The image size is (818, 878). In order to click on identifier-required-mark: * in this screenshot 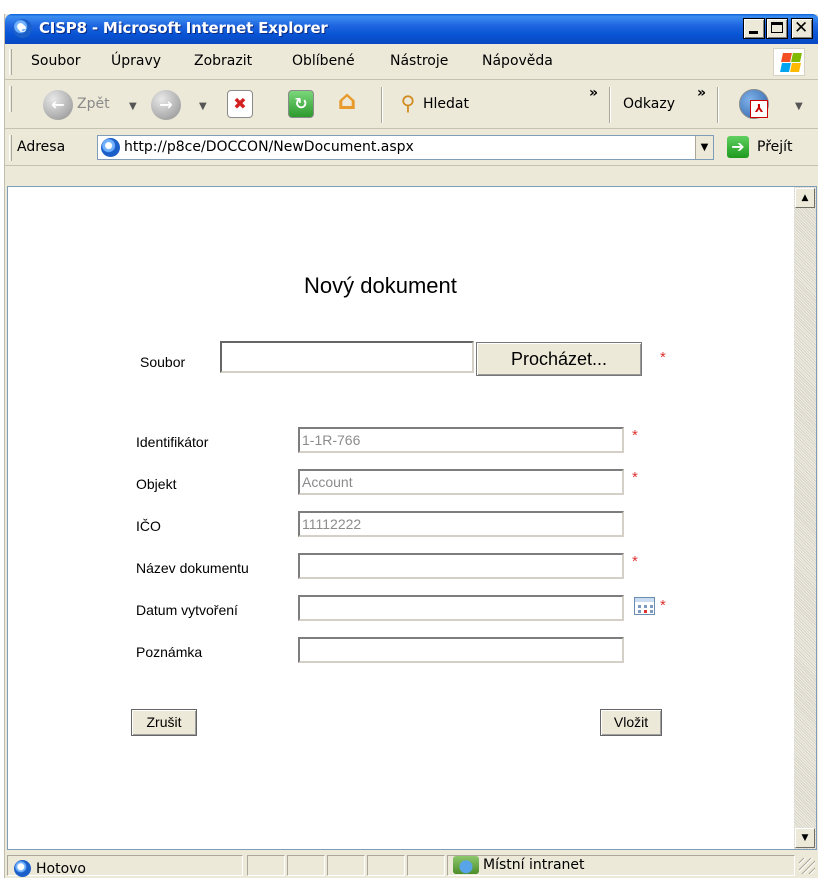, I will do `click(635, 435)`.